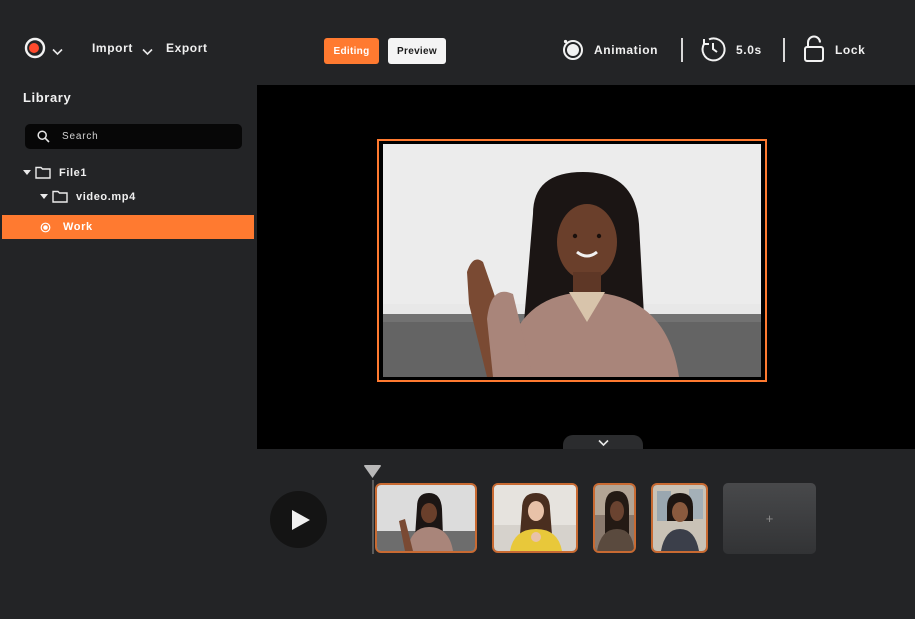 This screenshot has height=619, width=915. Describe the element at coordinates (78, 227) in the screenshot. I see `tree-item-label: Work` at that location.